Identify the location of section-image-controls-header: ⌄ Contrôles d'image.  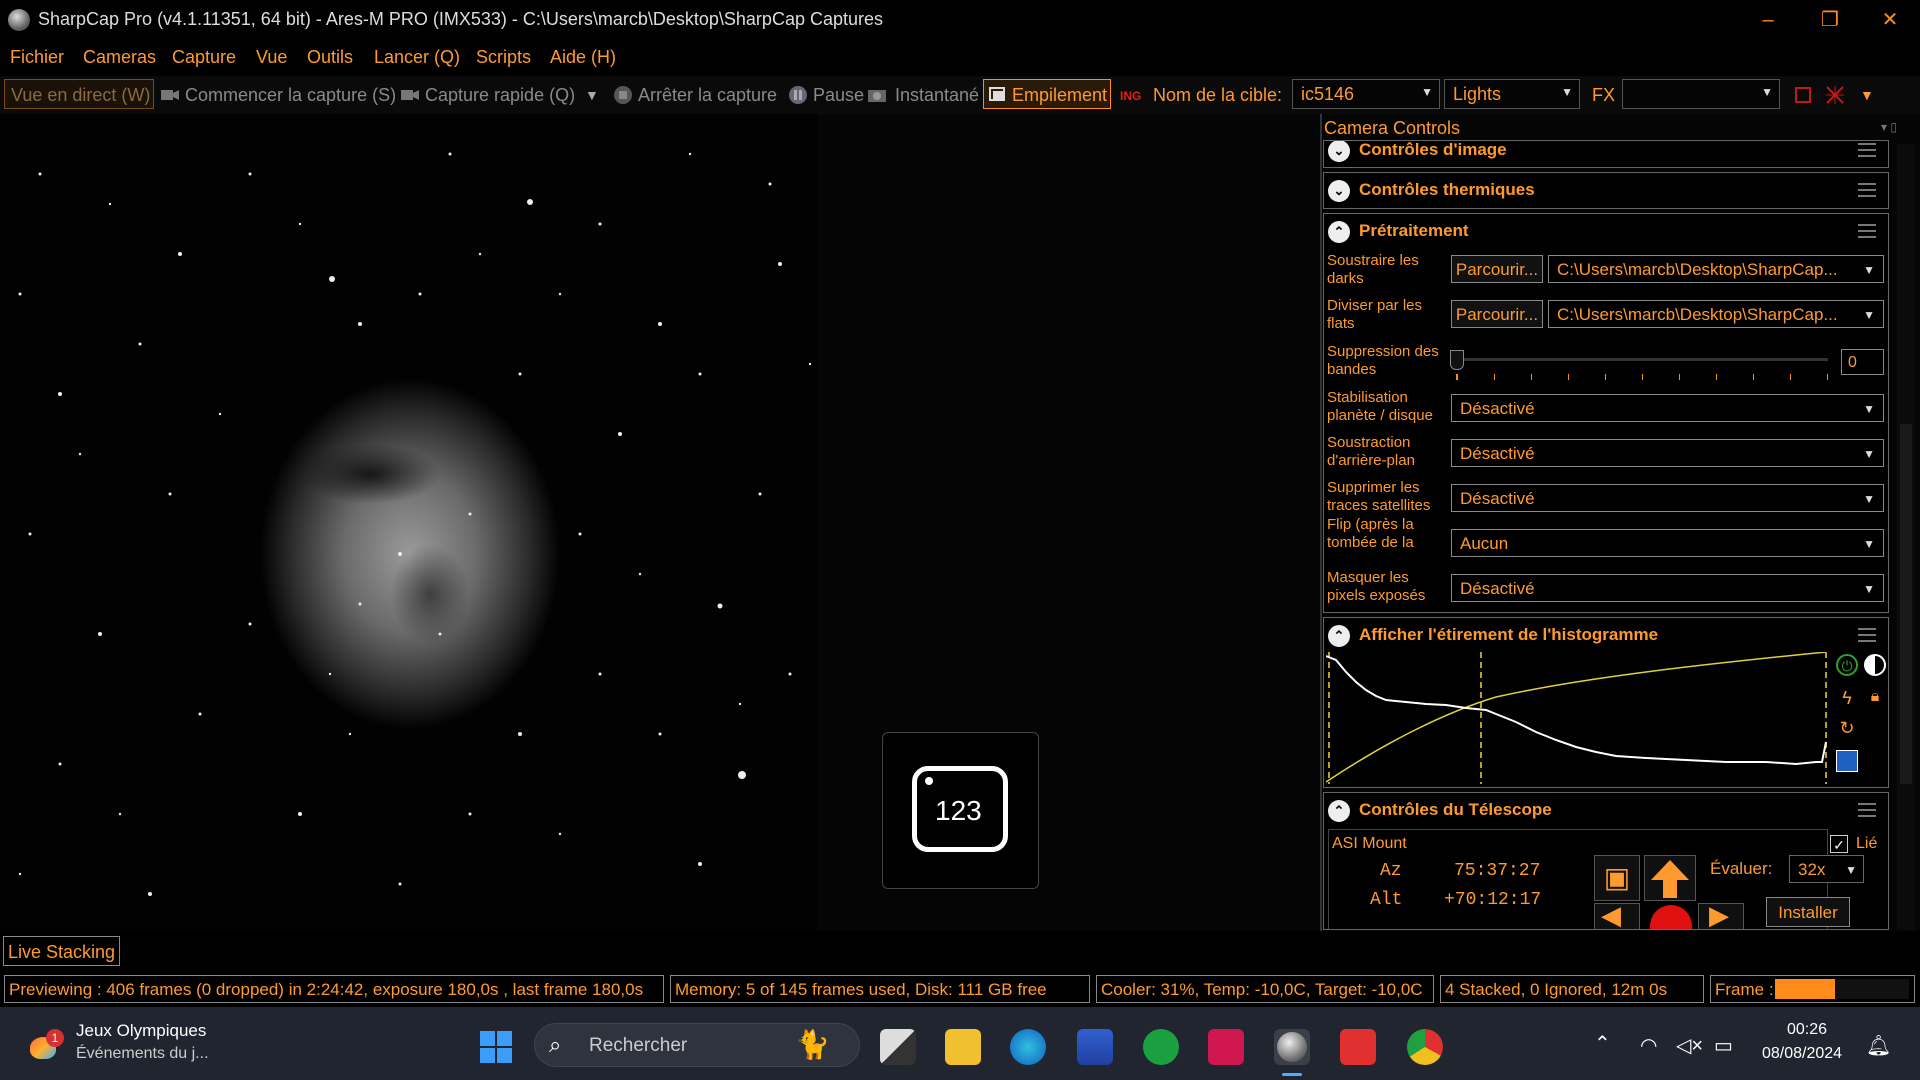
(1606, 154).